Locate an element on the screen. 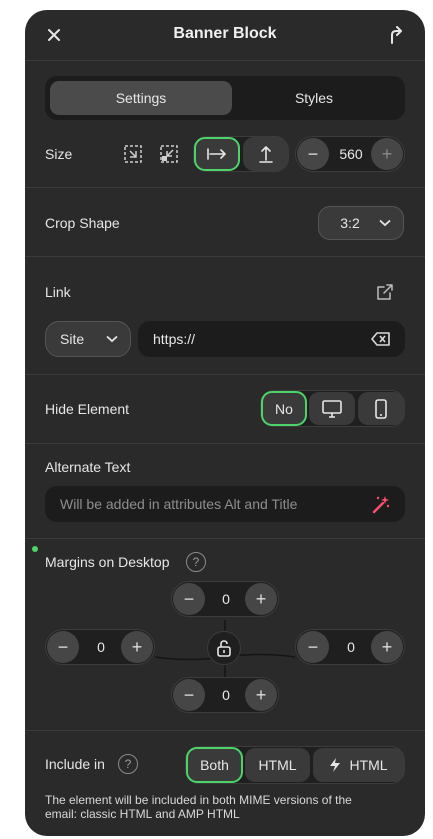  link-label: Link is located at coordinates (58, 292).